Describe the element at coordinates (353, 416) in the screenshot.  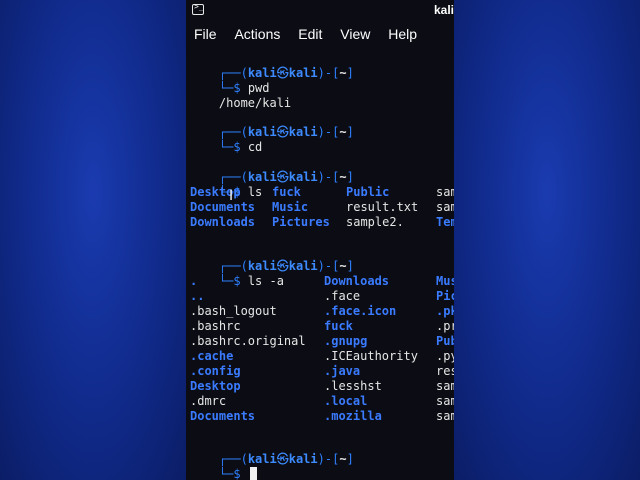
I see `file-list-item: .mozilla` at that location.